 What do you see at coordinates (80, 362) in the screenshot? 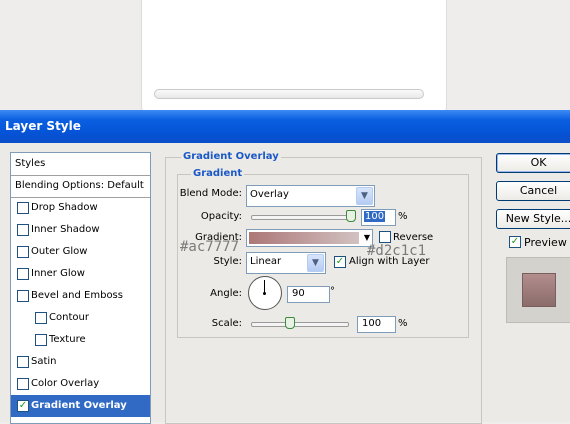
I see `styles-list-item: Satin` at bounding box center [80, 362].